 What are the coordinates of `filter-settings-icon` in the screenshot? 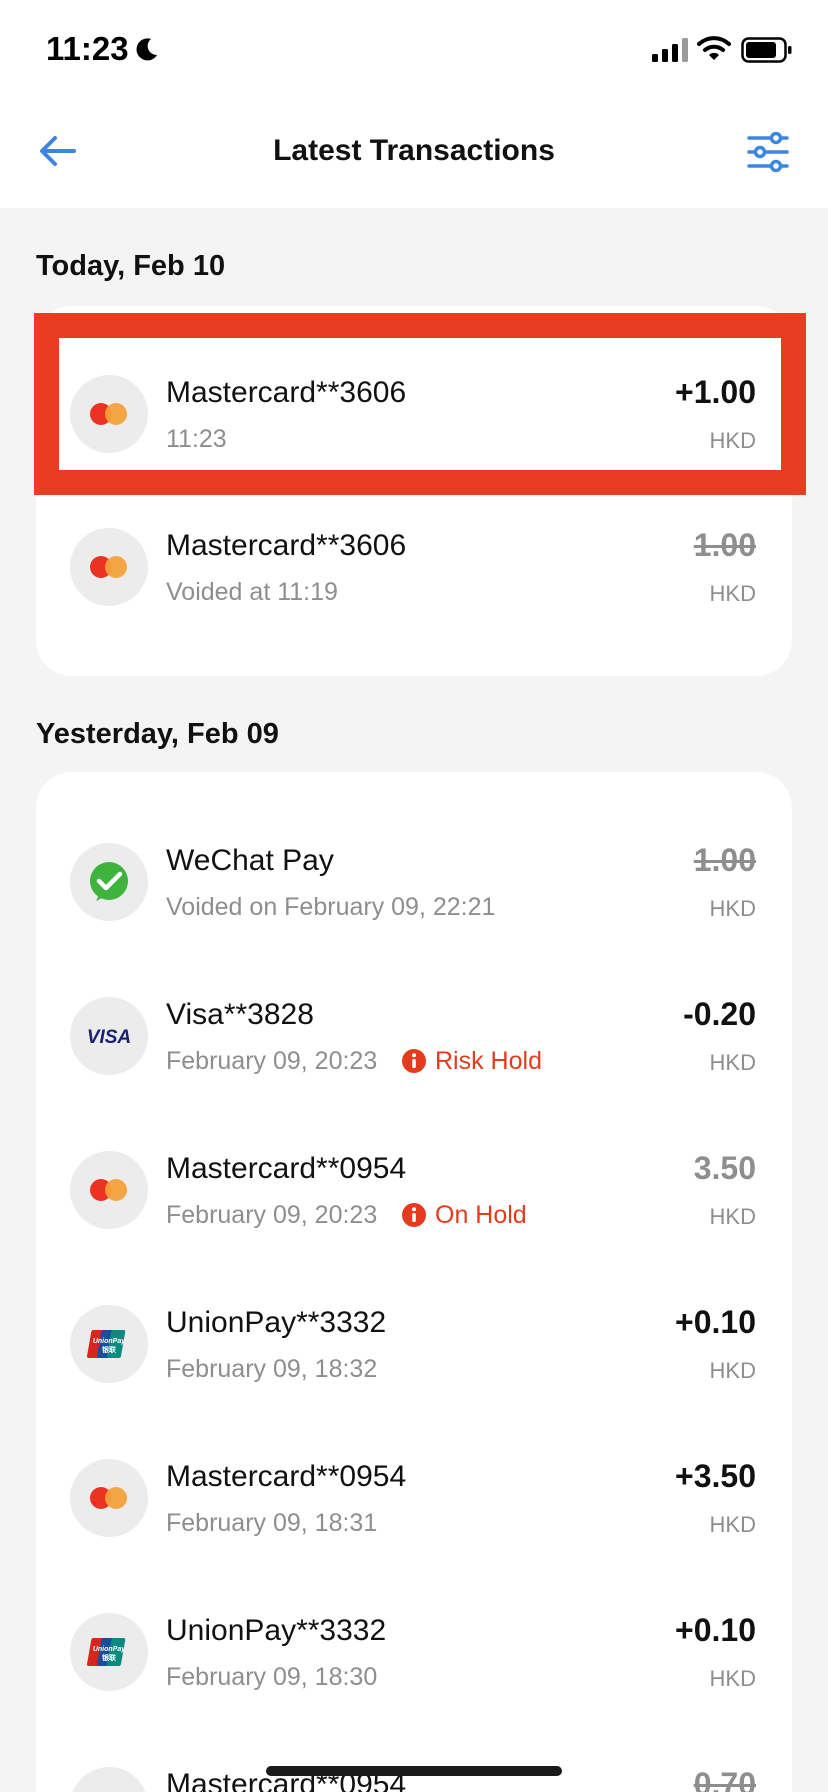 It's located at (768, 152).